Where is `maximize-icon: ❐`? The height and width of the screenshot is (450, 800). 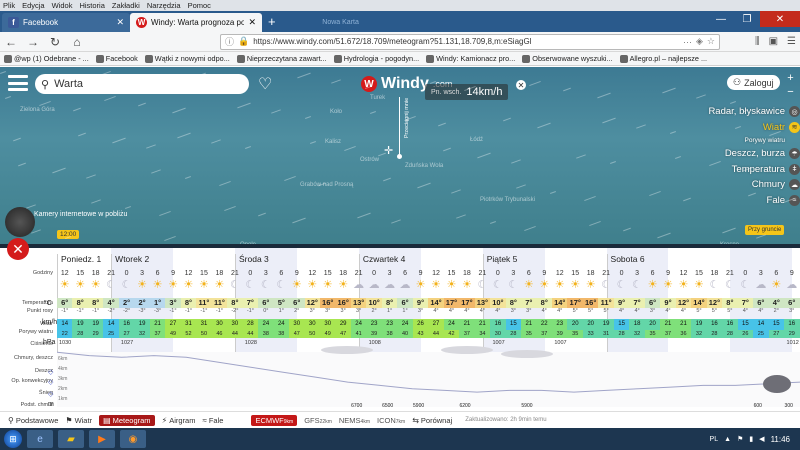 maximize-icon: ❐ is located at coordinates (747, 19).